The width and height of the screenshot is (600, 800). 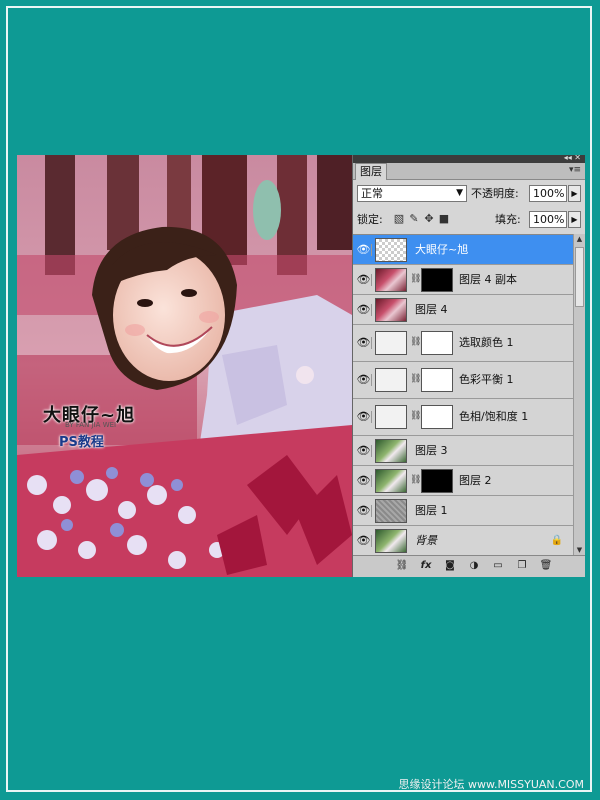 I want to click on add-mask-icon: ◙, so click(x=450, y=566).